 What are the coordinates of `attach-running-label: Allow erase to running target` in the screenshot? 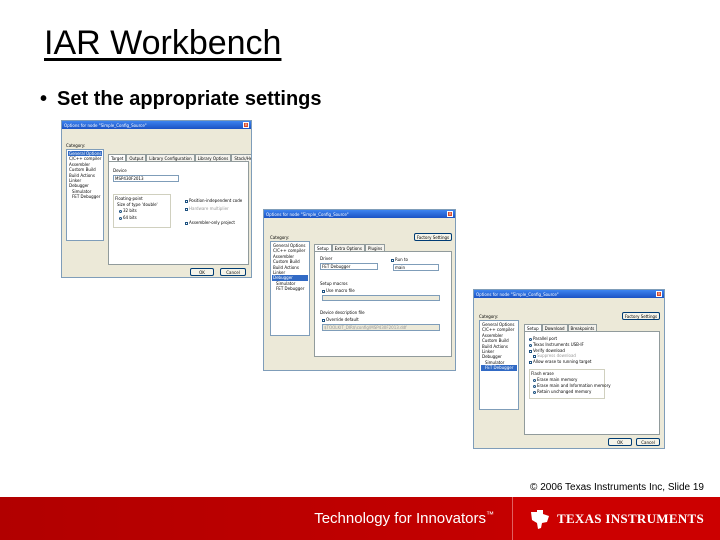 It's located at (562, 361).